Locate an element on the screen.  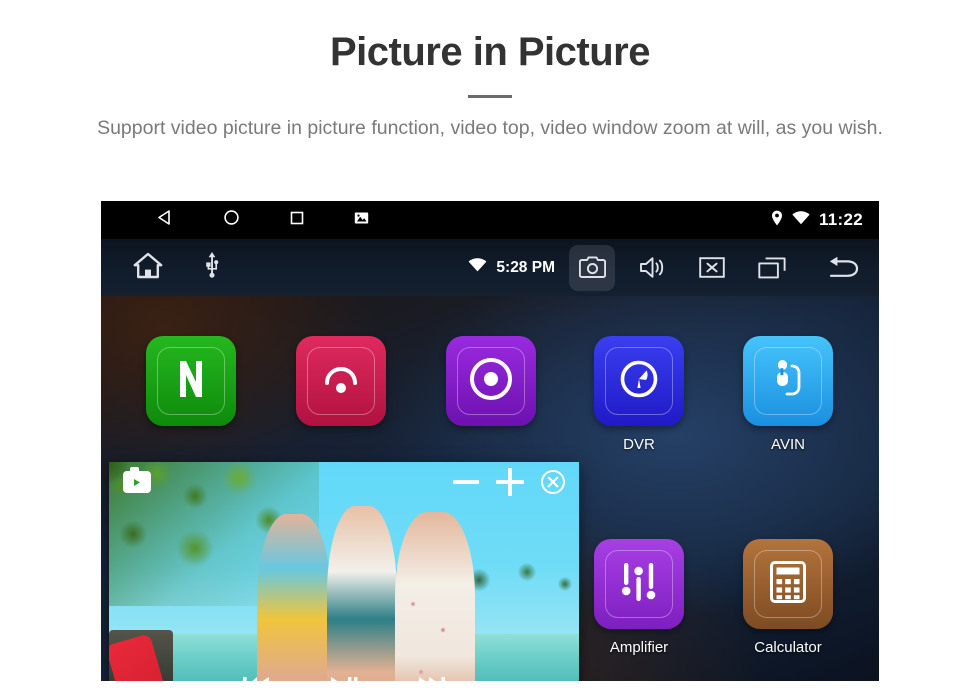
home-circle-icon is located at coordinates (231, 220).